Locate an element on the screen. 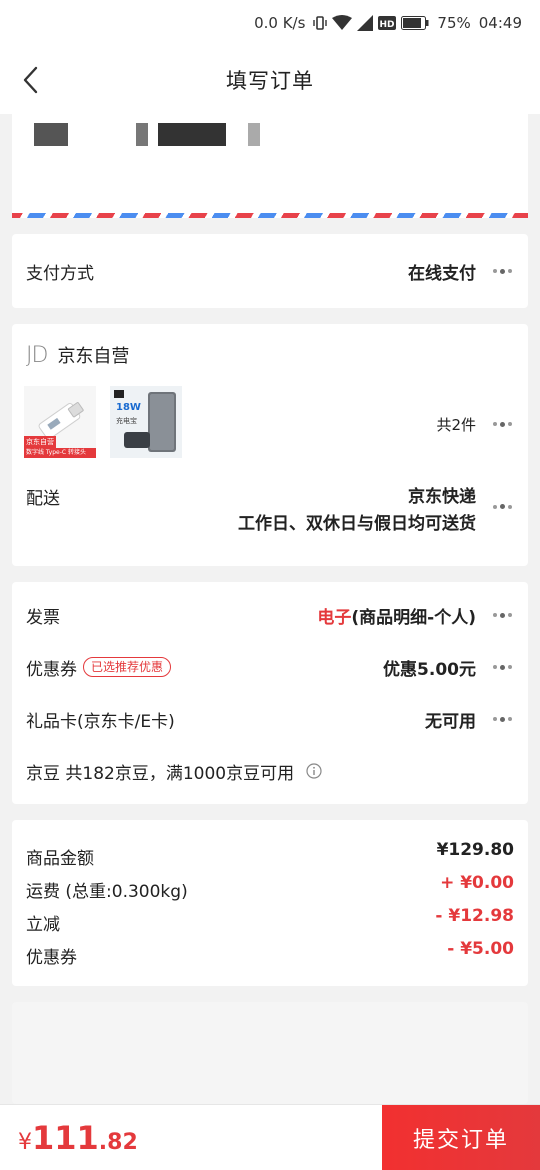 The image size is (540, 1170). delivery-label: 配送 is located at coordinates (43, 499).